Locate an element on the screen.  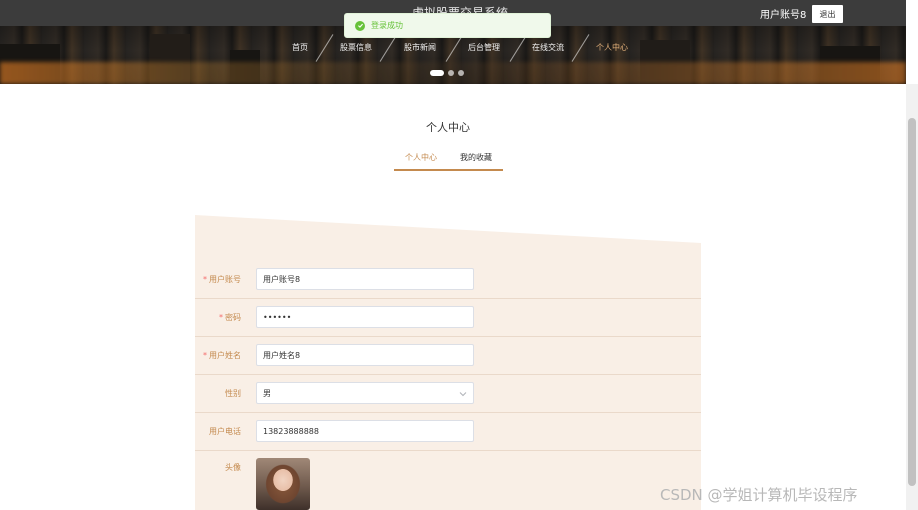
form-row-password: * 密码 is located at coordinates (448, 318).